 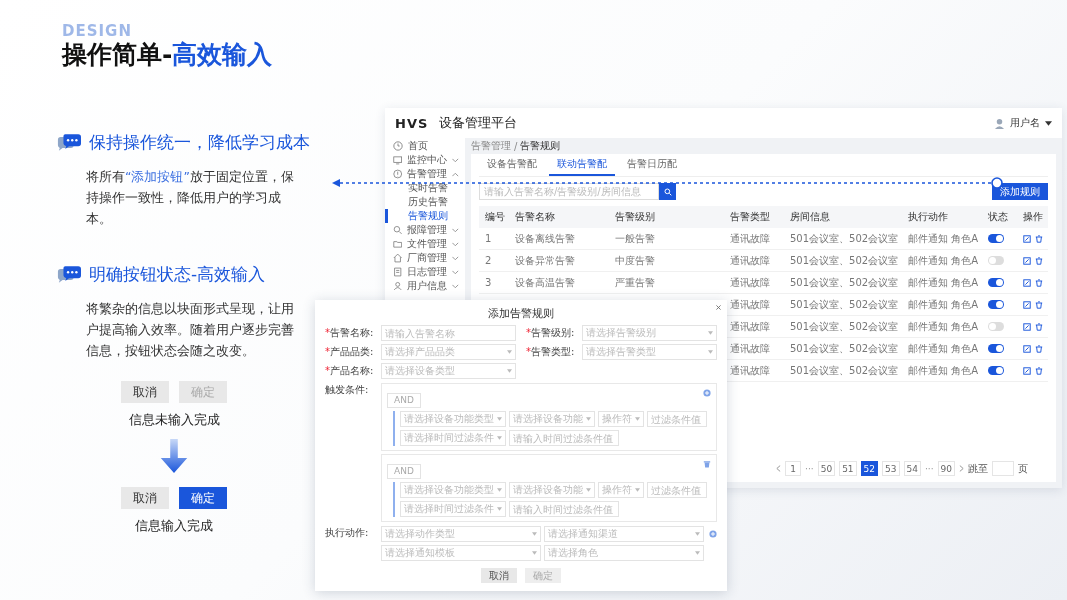 What do you see at coordinates (512, 165) in the screenshot?
I see `tab: 设备告警配` at bounding box center [512, 165].